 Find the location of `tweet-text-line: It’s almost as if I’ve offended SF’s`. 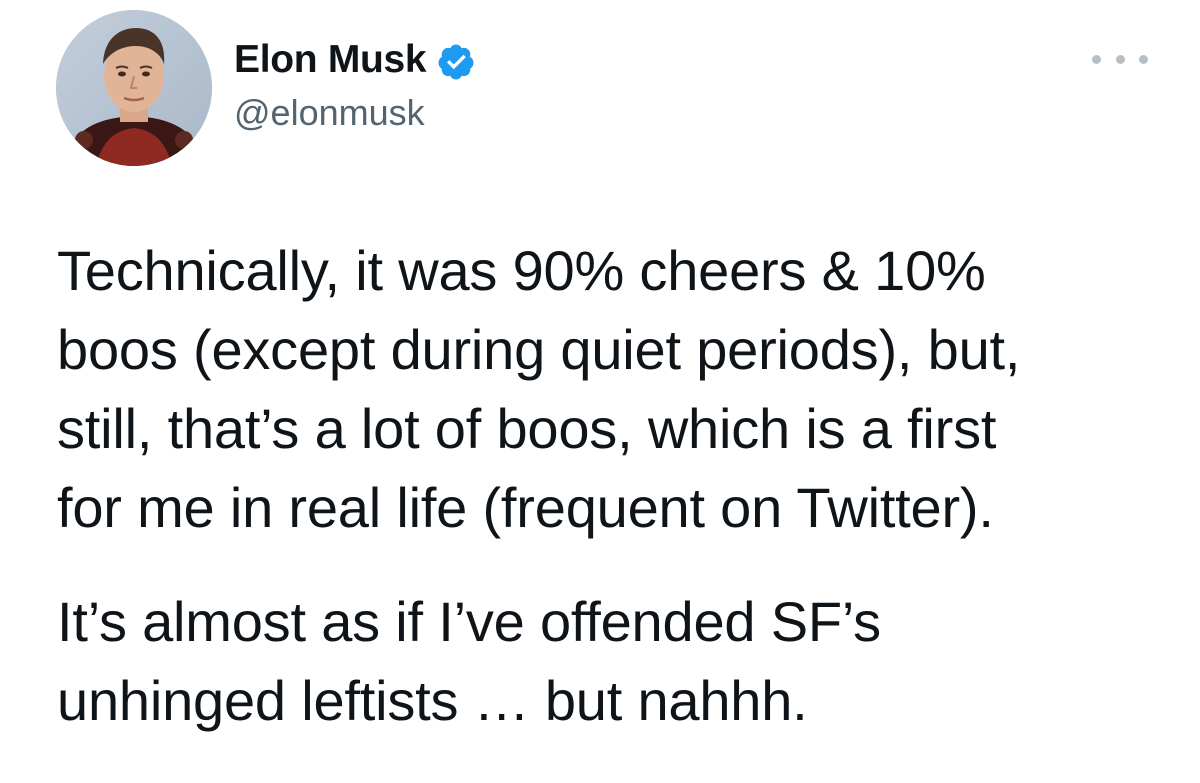

tweet-text-line: It’s almost as if I’ve offended SF’s is located at coordinates (469, 621).